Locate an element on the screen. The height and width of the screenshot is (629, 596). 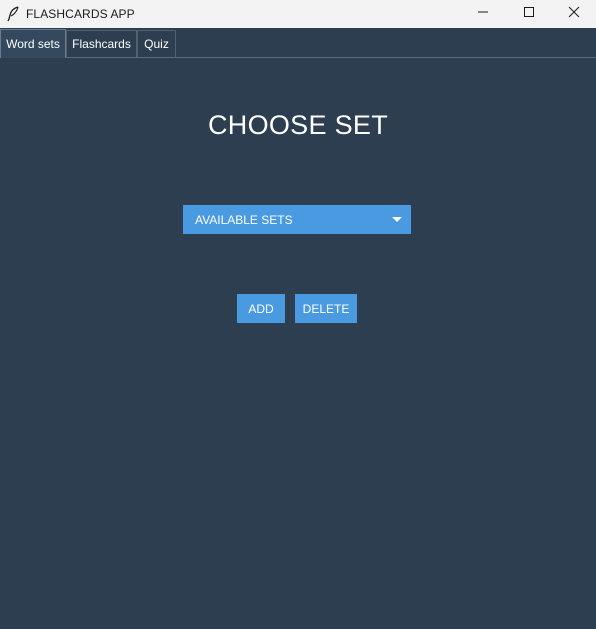
caret-down-icon is located at coordinates (397, 219).